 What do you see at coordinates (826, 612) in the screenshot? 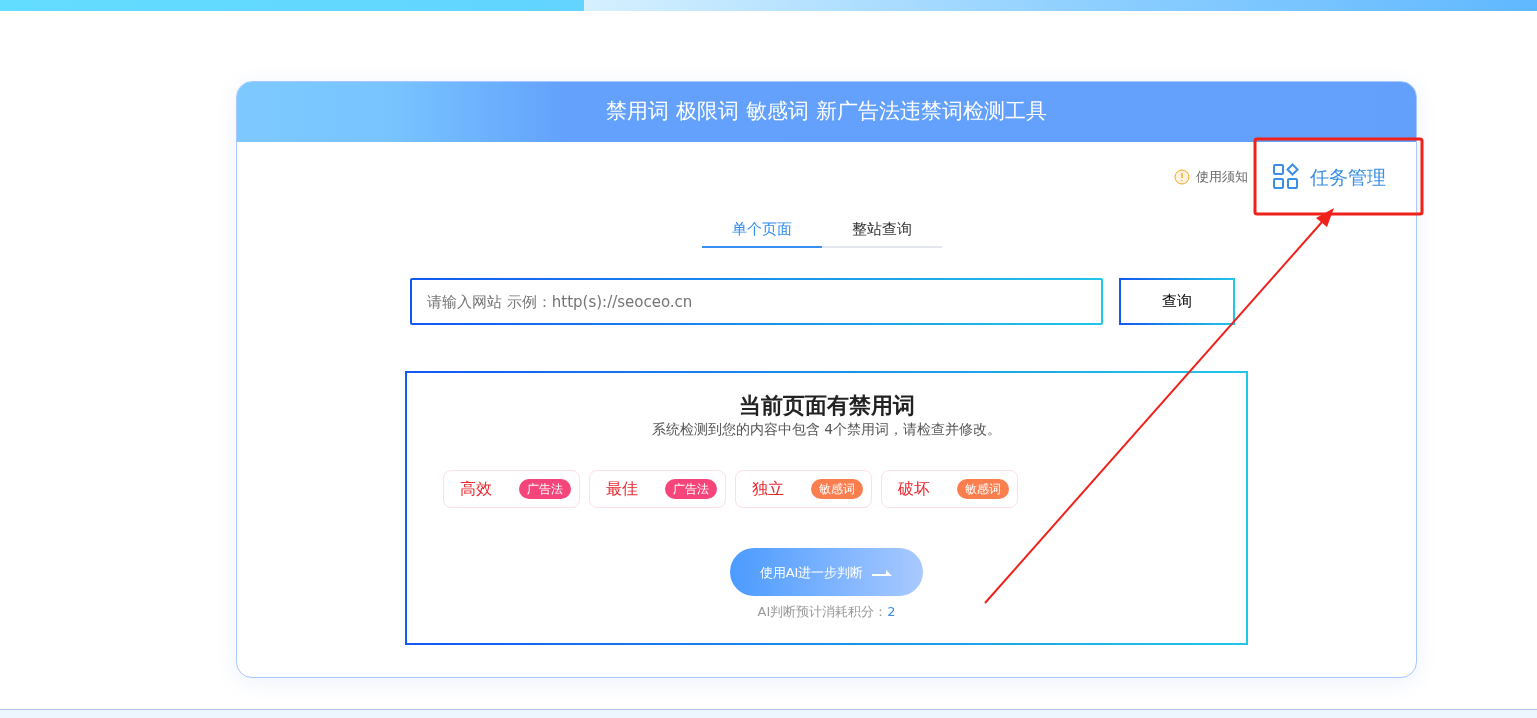
I see `cost-text: AI判断预计消耗积分：2` at bounding box center [826, 612].